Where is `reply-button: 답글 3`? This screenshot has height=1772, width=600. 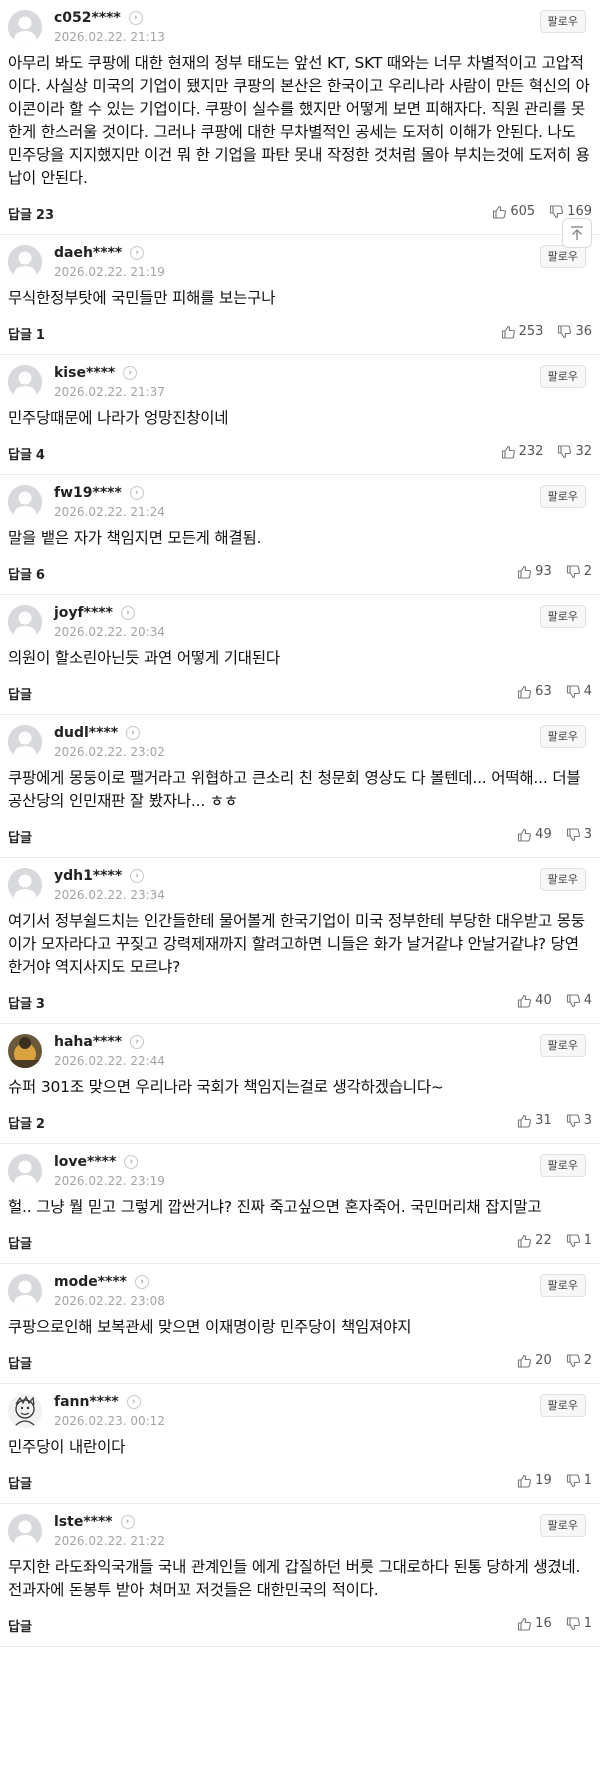 reply-button: 답글 3 is located at coordinates (26, 1002).